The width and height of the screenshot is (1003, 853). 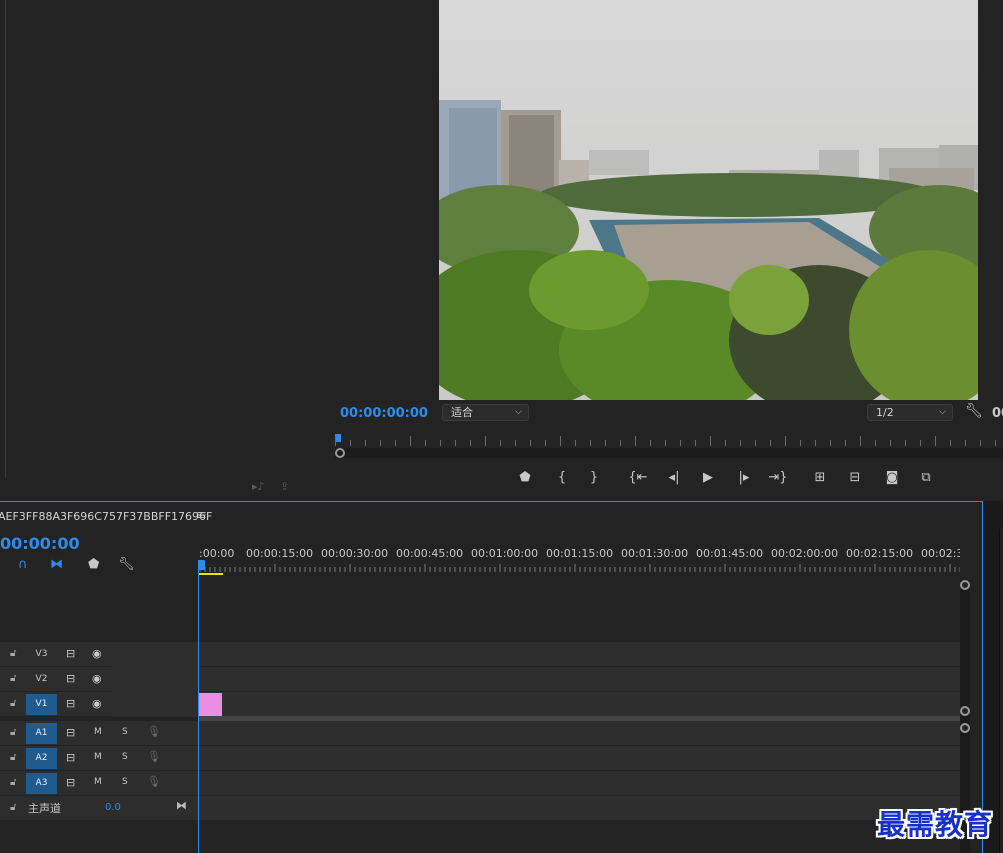 What do you see at coordinates (210, 704) in the screenshot?
I see `video-clip` at bounding box center [210, 704].